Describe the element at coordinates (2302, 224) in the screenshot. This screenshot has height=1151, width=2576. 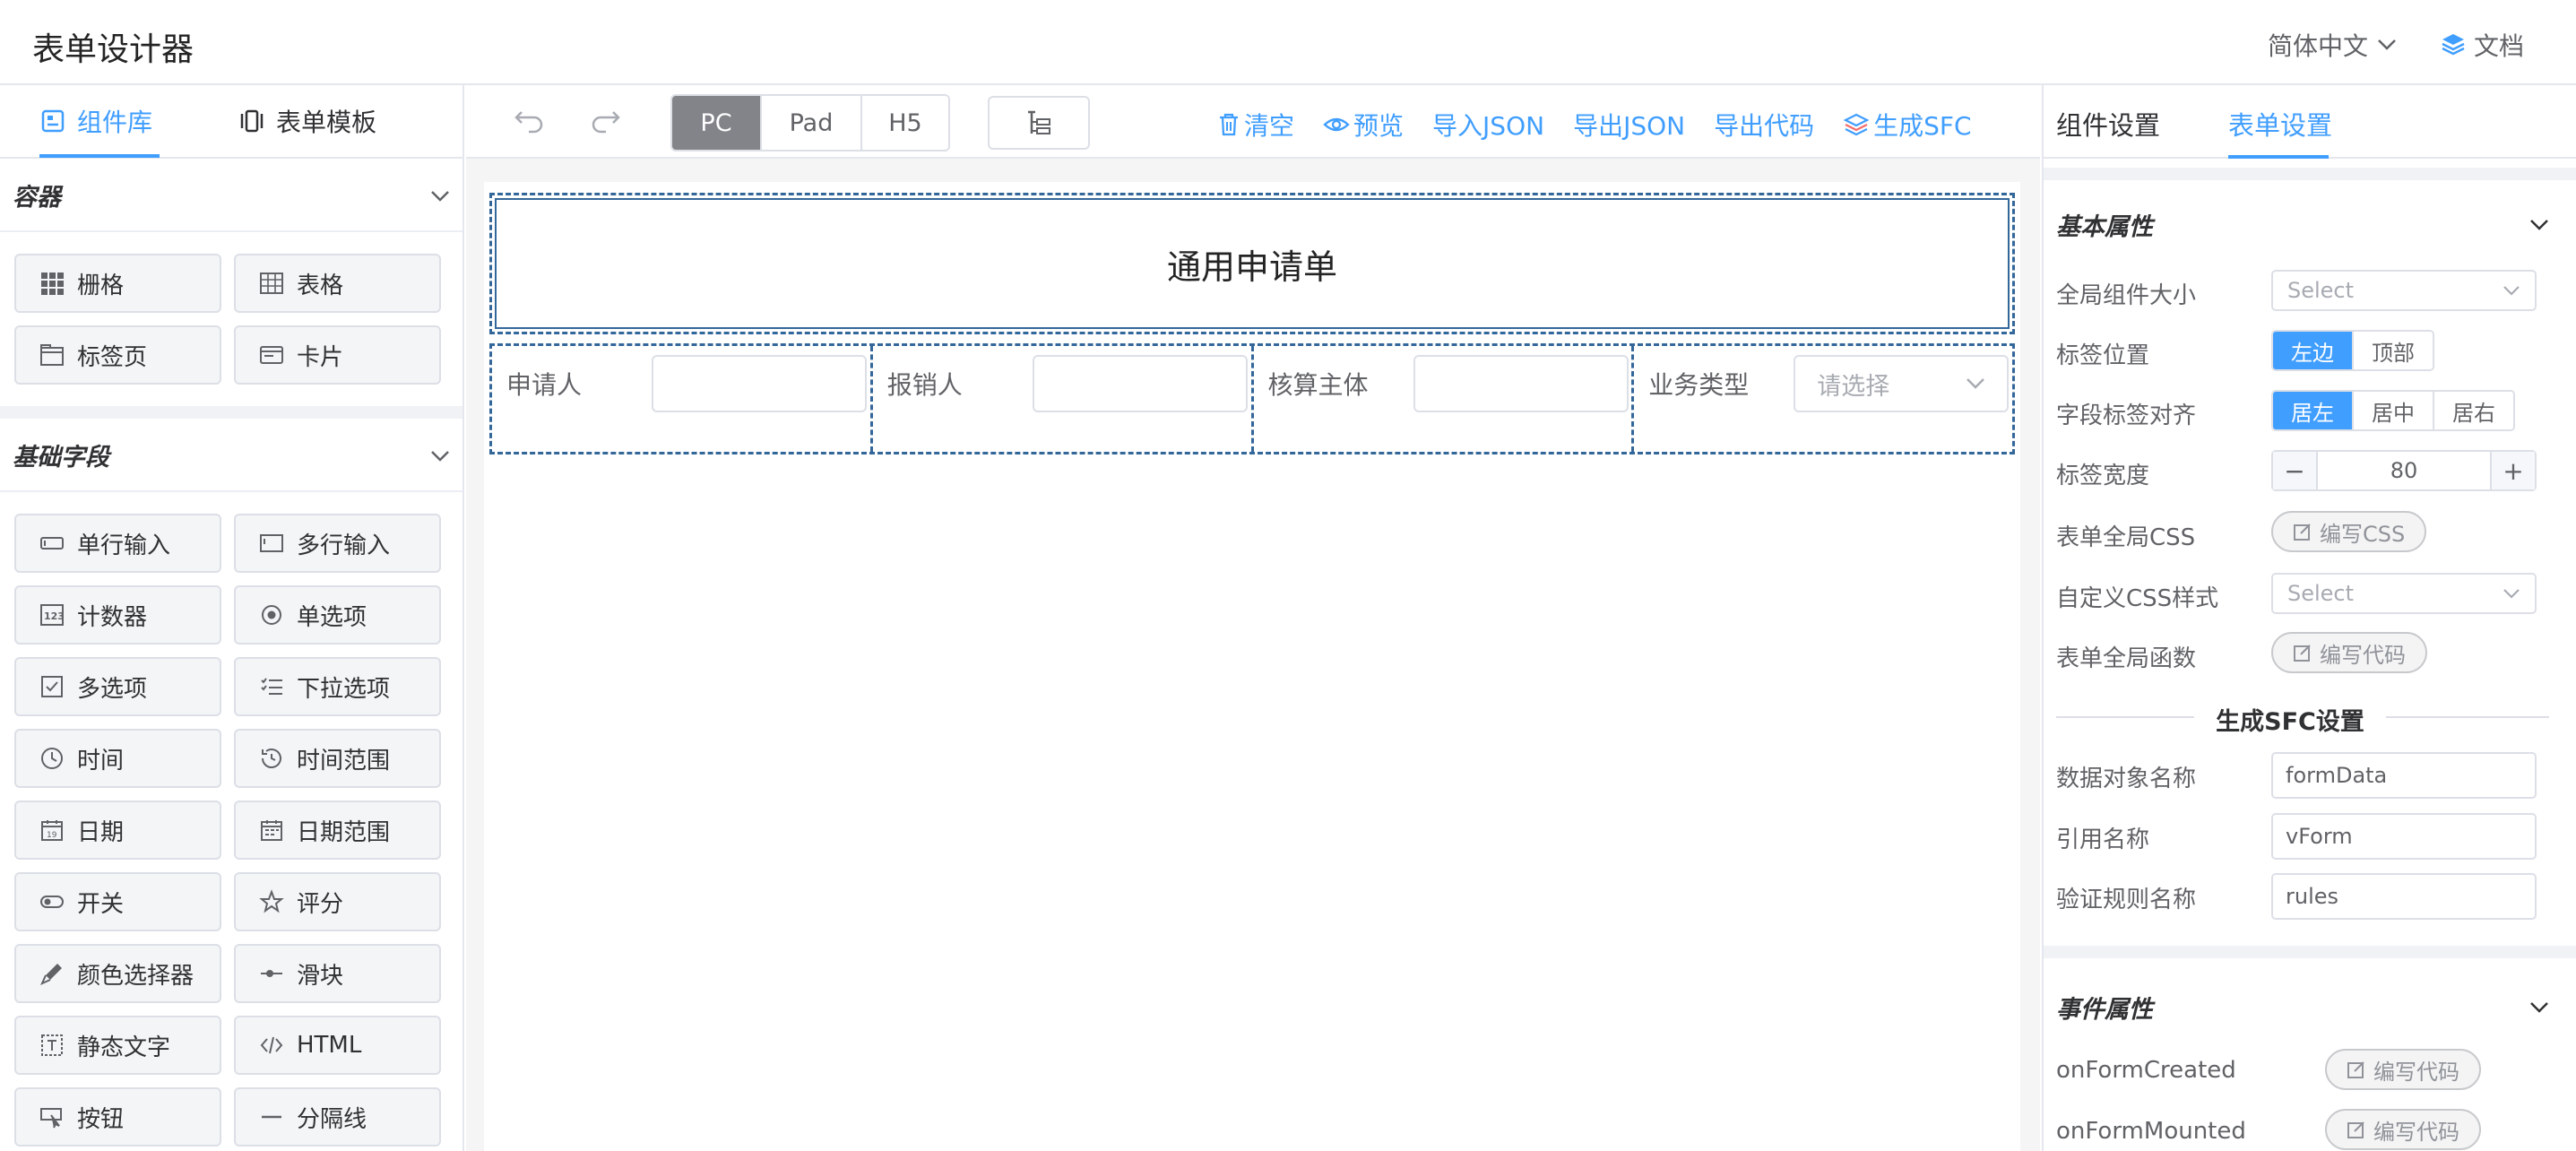
I see `basic-props-header: 基本属性` at that location.